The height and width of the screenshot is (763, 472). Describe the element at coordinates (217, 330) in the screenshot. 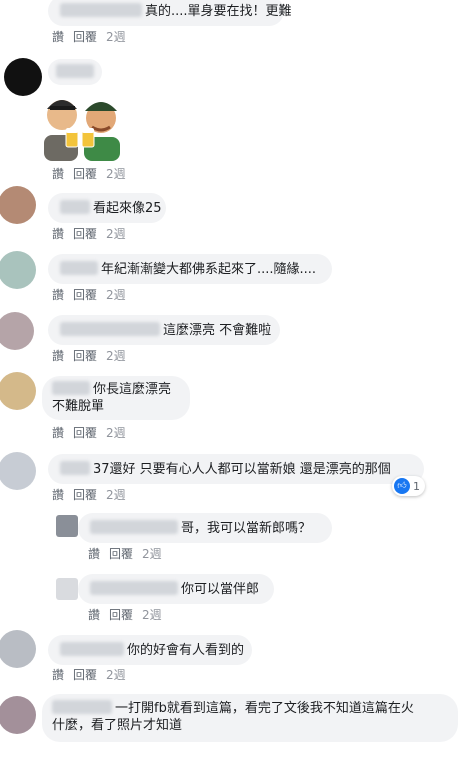

I see `comment-text: 這麼漂亮 不會難啦` at that location.